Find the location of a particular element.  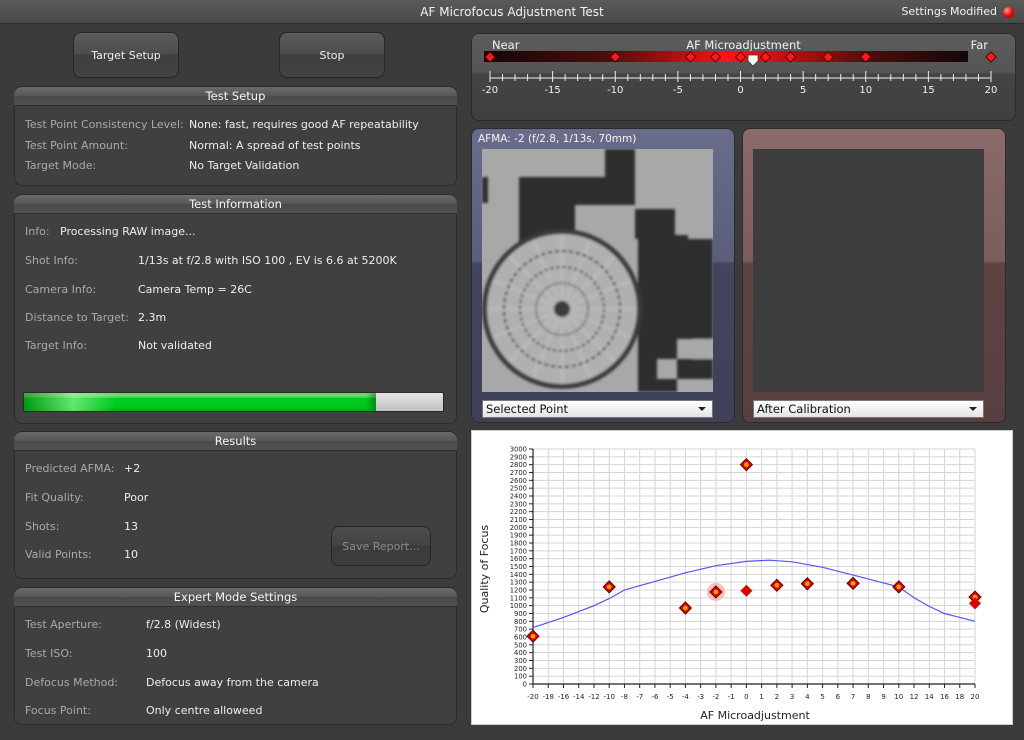

x-tick-label: 12 is located at coordinates (914, 697).